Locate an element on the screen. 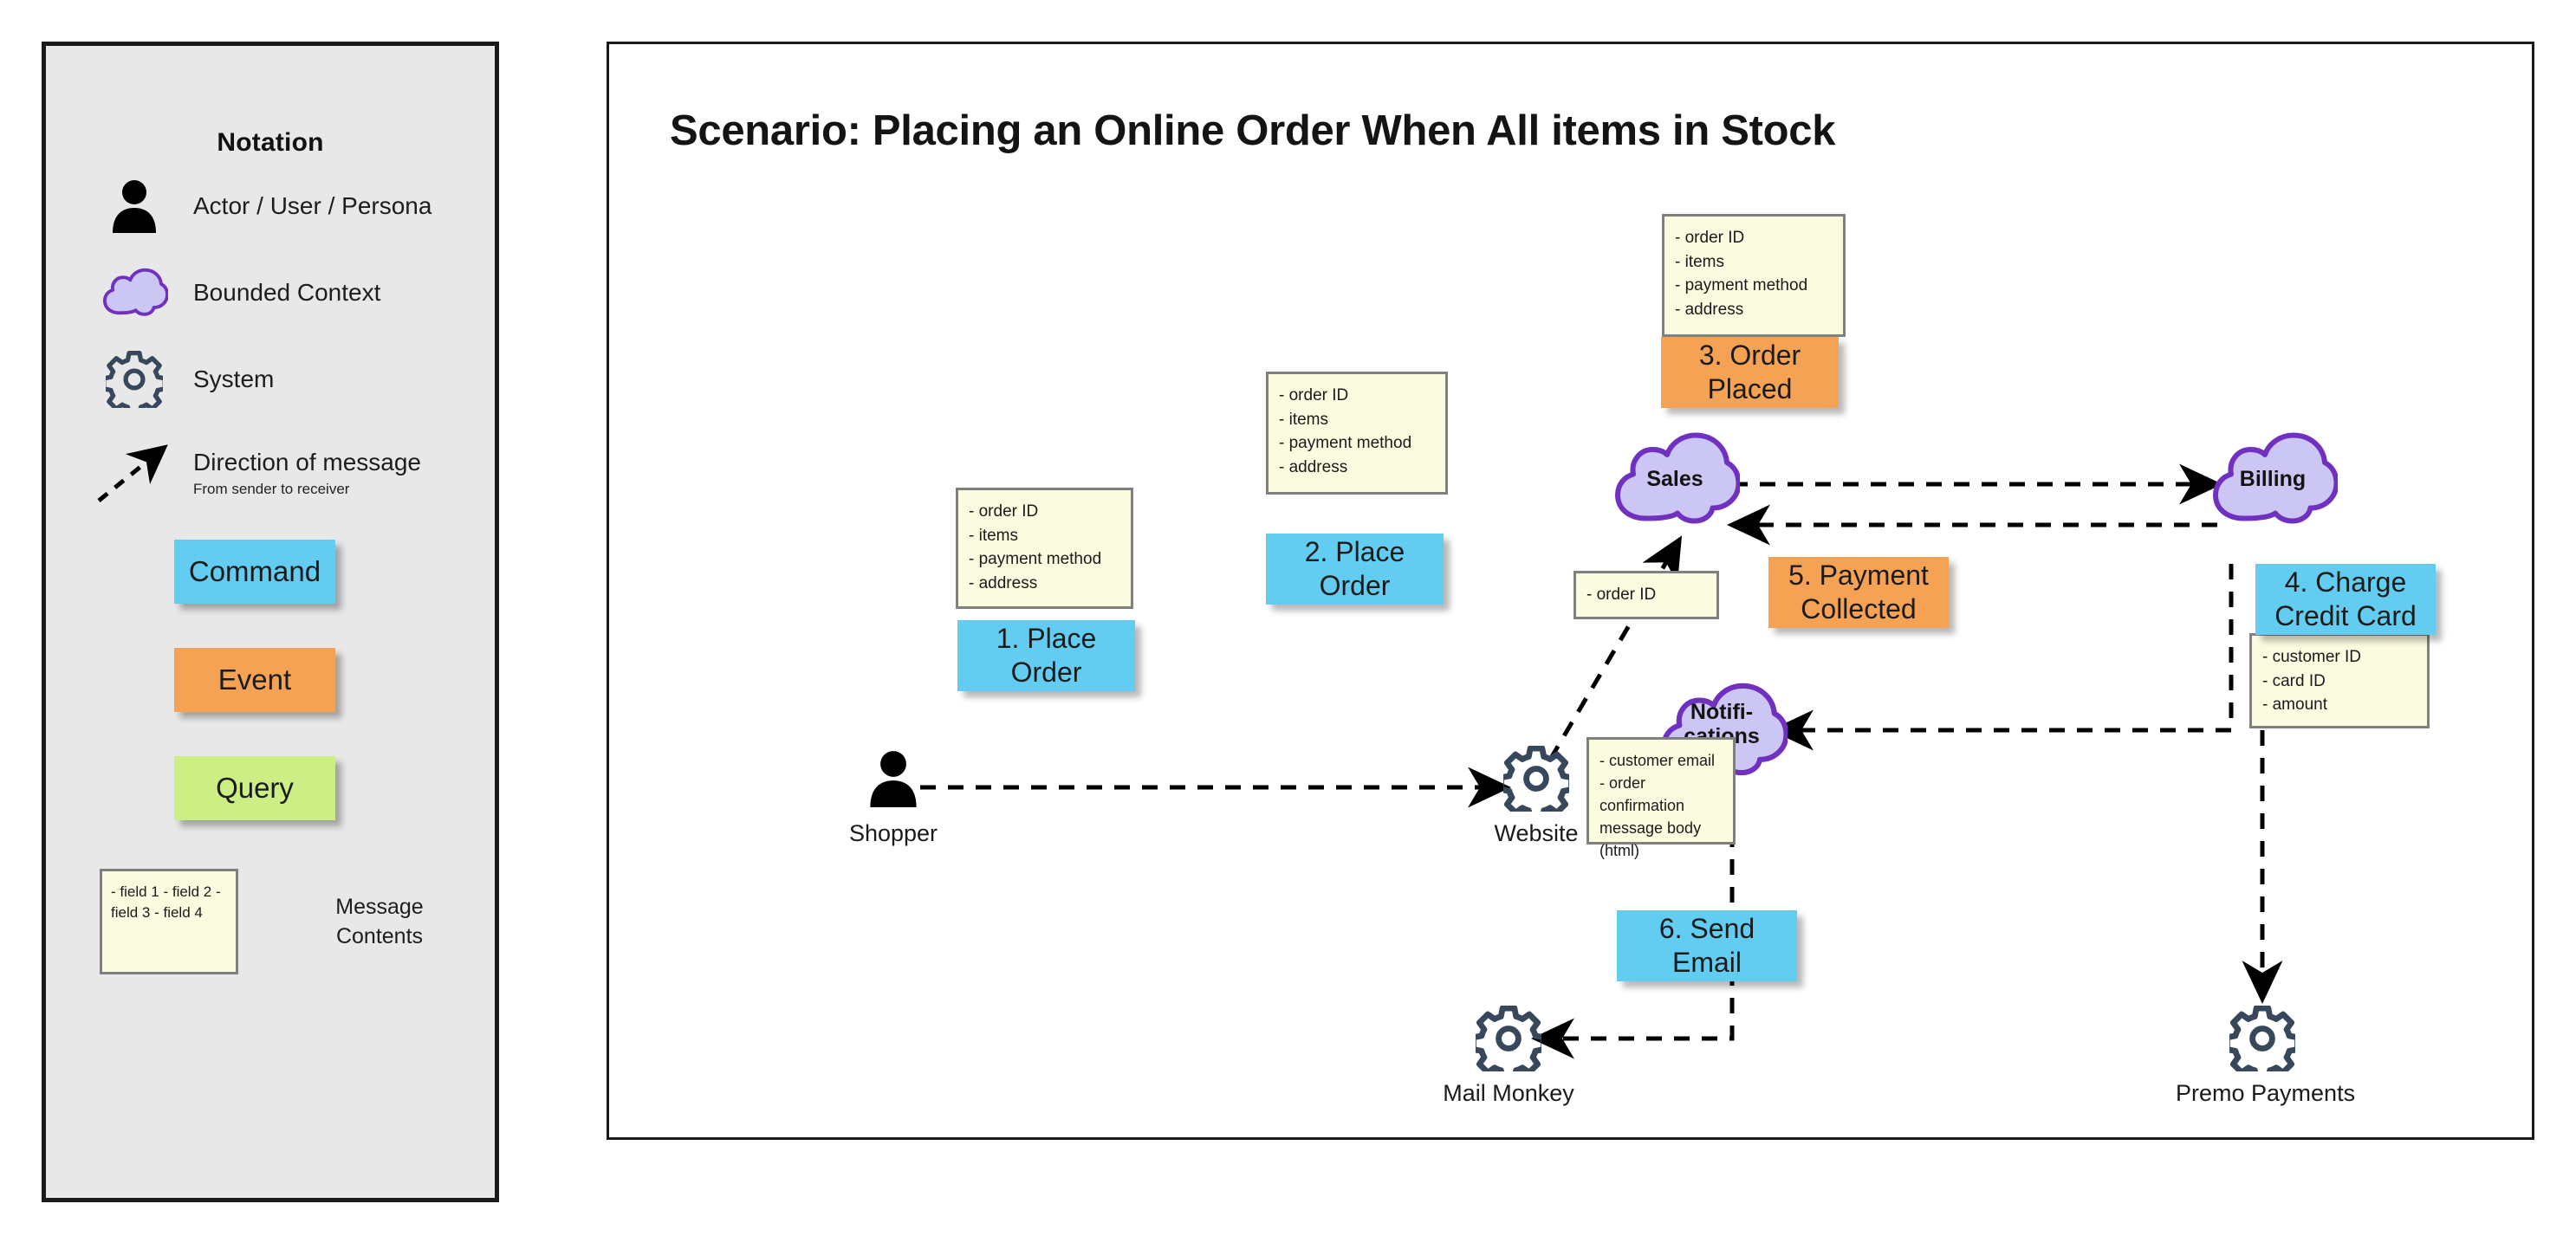  note-payment-collected: - order ID is located at coordinates (1647, 595).